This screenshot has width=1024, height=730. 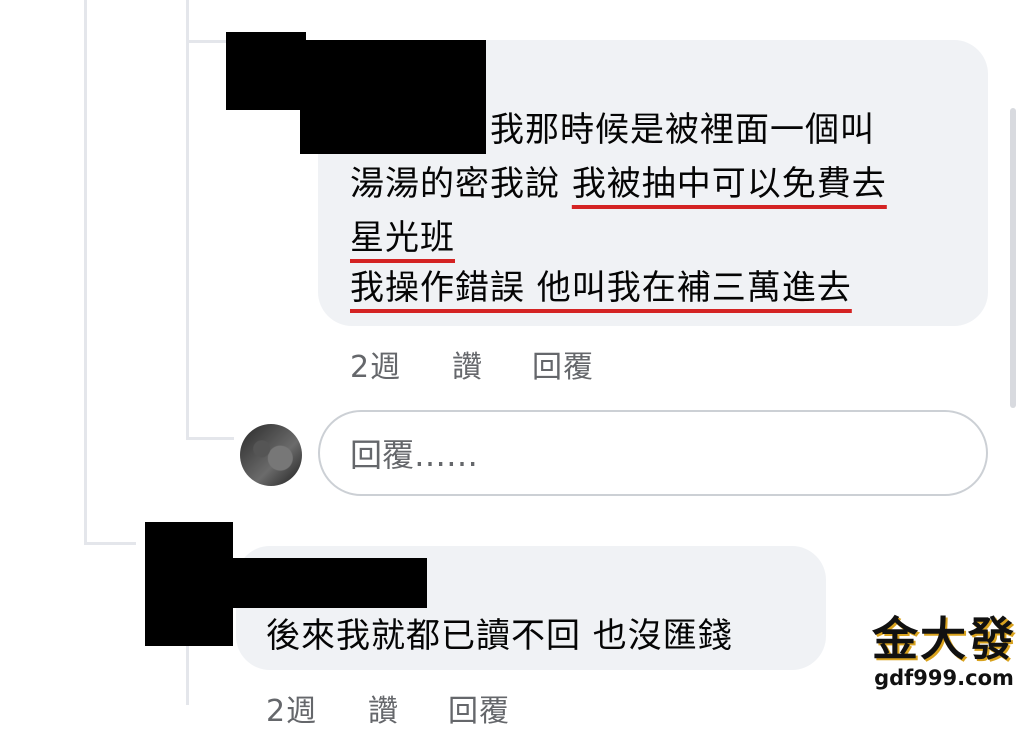 I want to click on reply-input, so click(x=650, y=455).